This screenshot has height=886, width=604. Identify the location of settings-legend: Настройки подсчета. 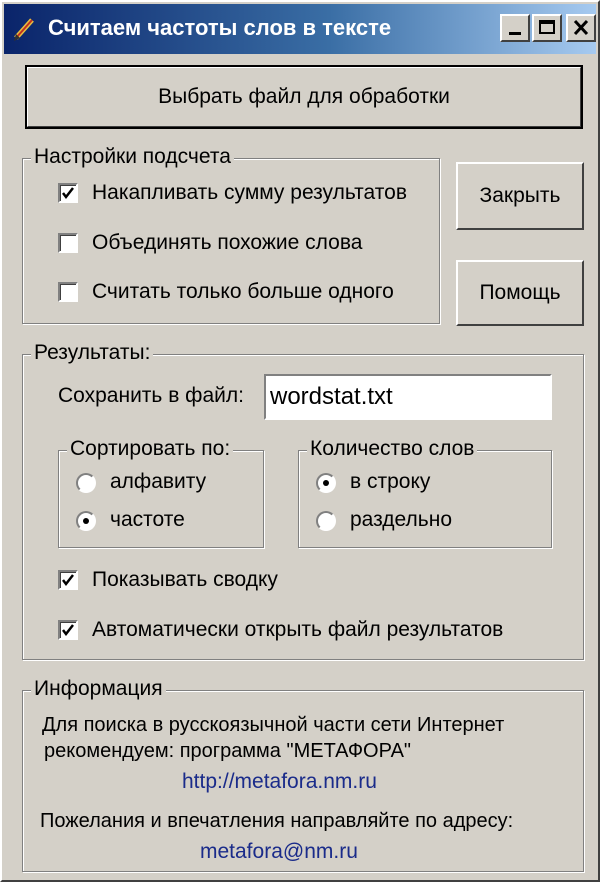
(132, 157).